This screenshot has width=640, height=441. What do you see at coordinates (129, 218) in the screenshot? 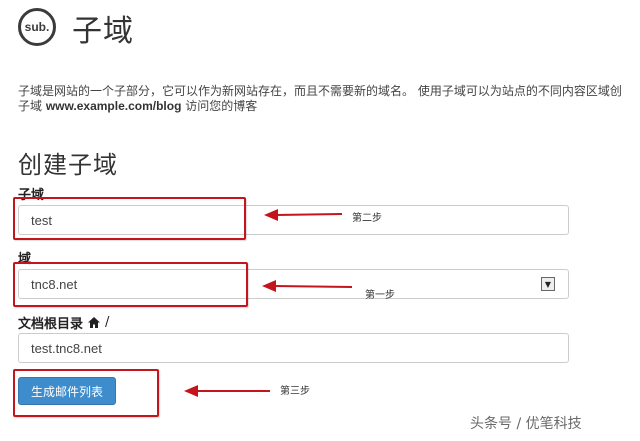
I see `highlight-box-subdomain` at bounding box center [129, 218].